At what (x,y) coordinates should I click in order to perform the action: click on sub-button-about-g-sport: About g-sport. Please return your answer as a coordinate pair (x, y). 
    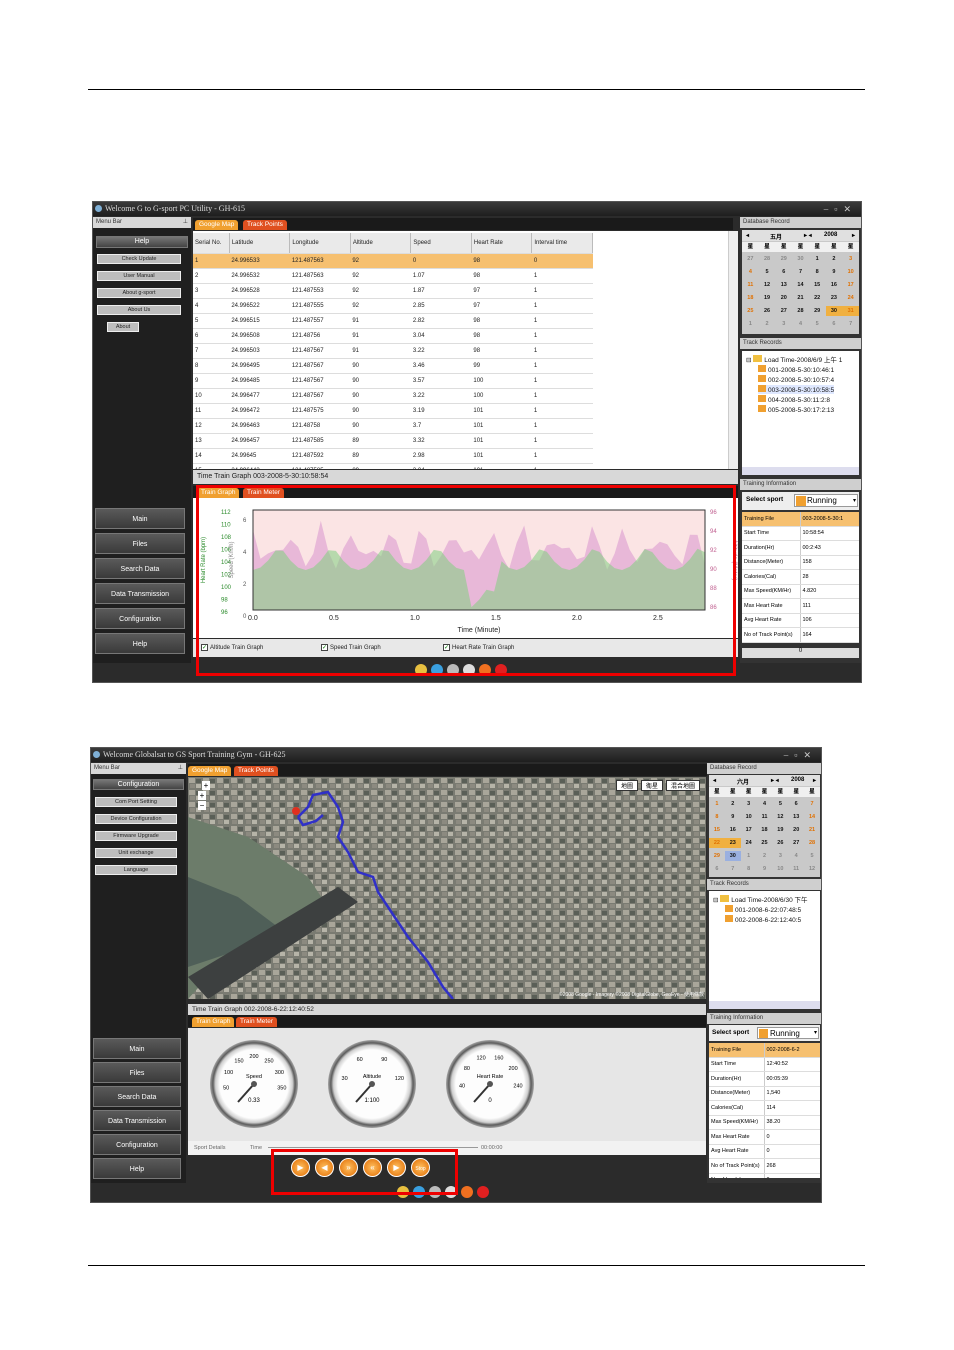
    Looking at the image, I should click on (139, 293).